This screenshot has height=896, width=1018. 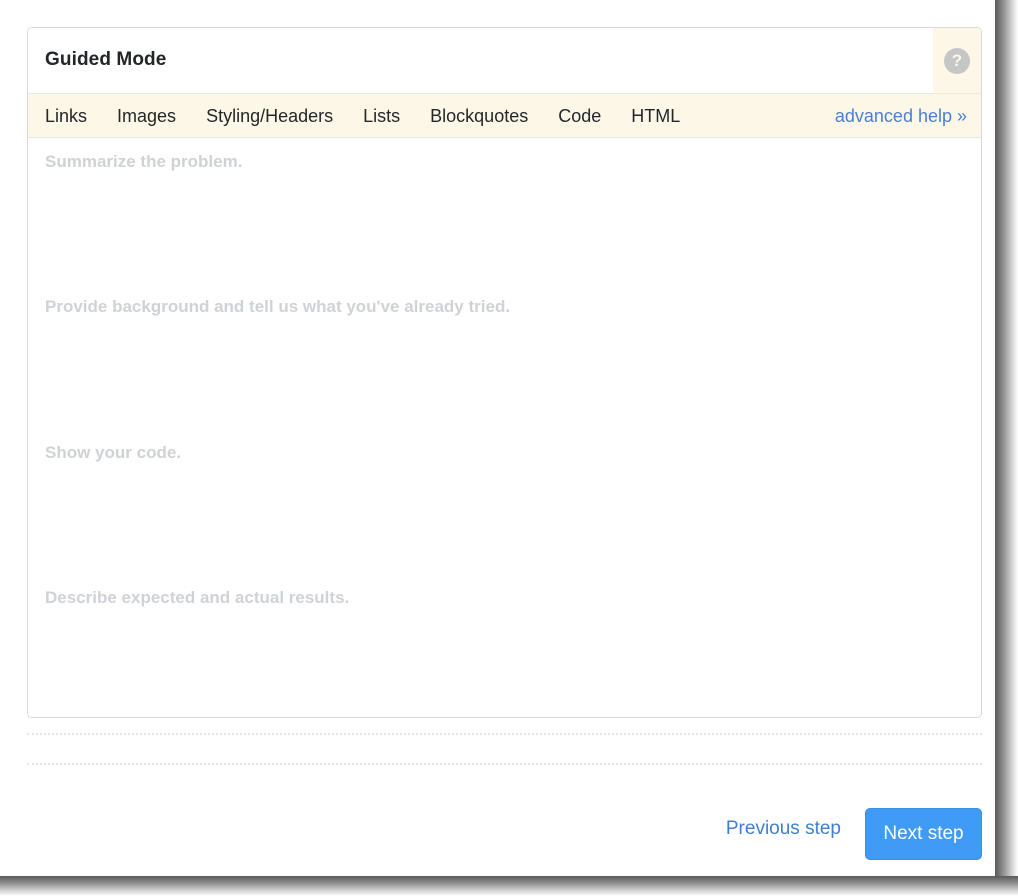 I want to click on toolbar-item-links: Links, so click(x=66, y=116).